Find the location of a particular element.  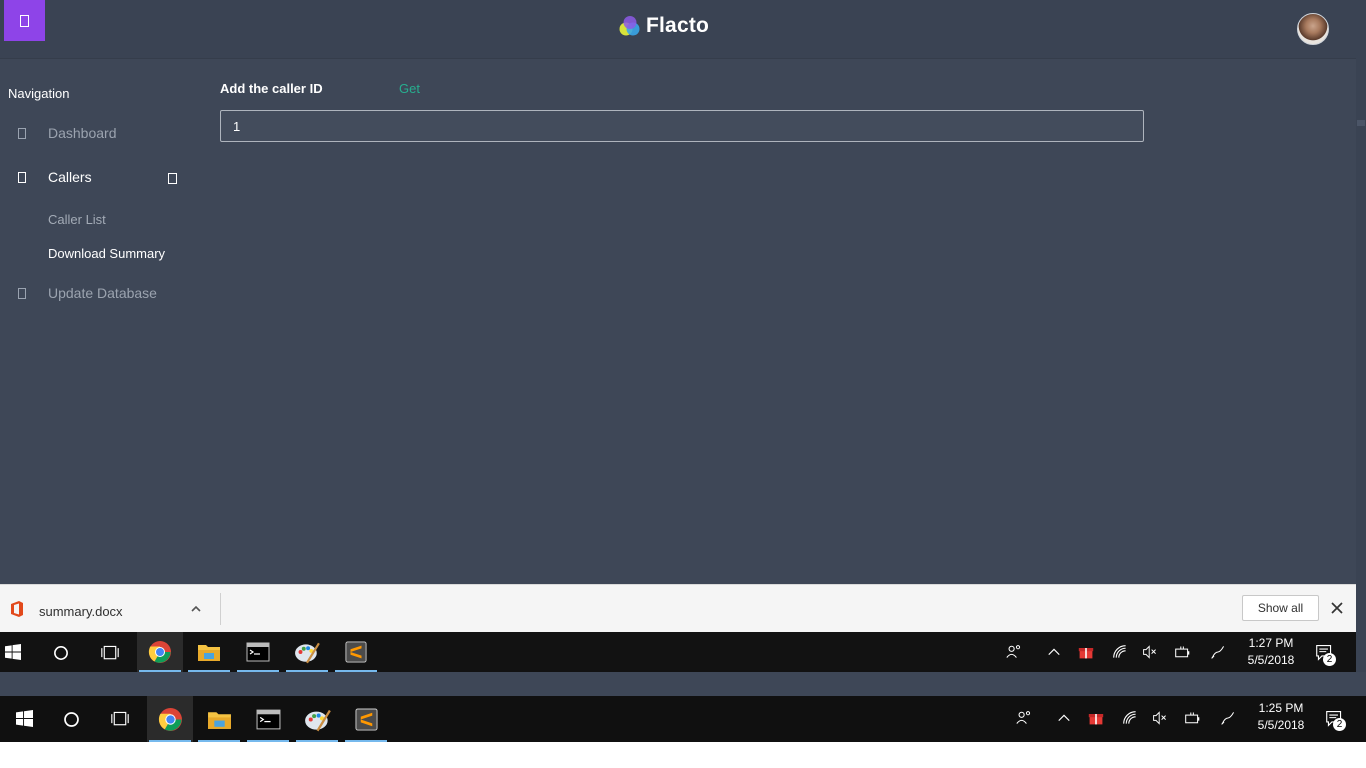

brand: Flacto is located at coordinates (663, 26).